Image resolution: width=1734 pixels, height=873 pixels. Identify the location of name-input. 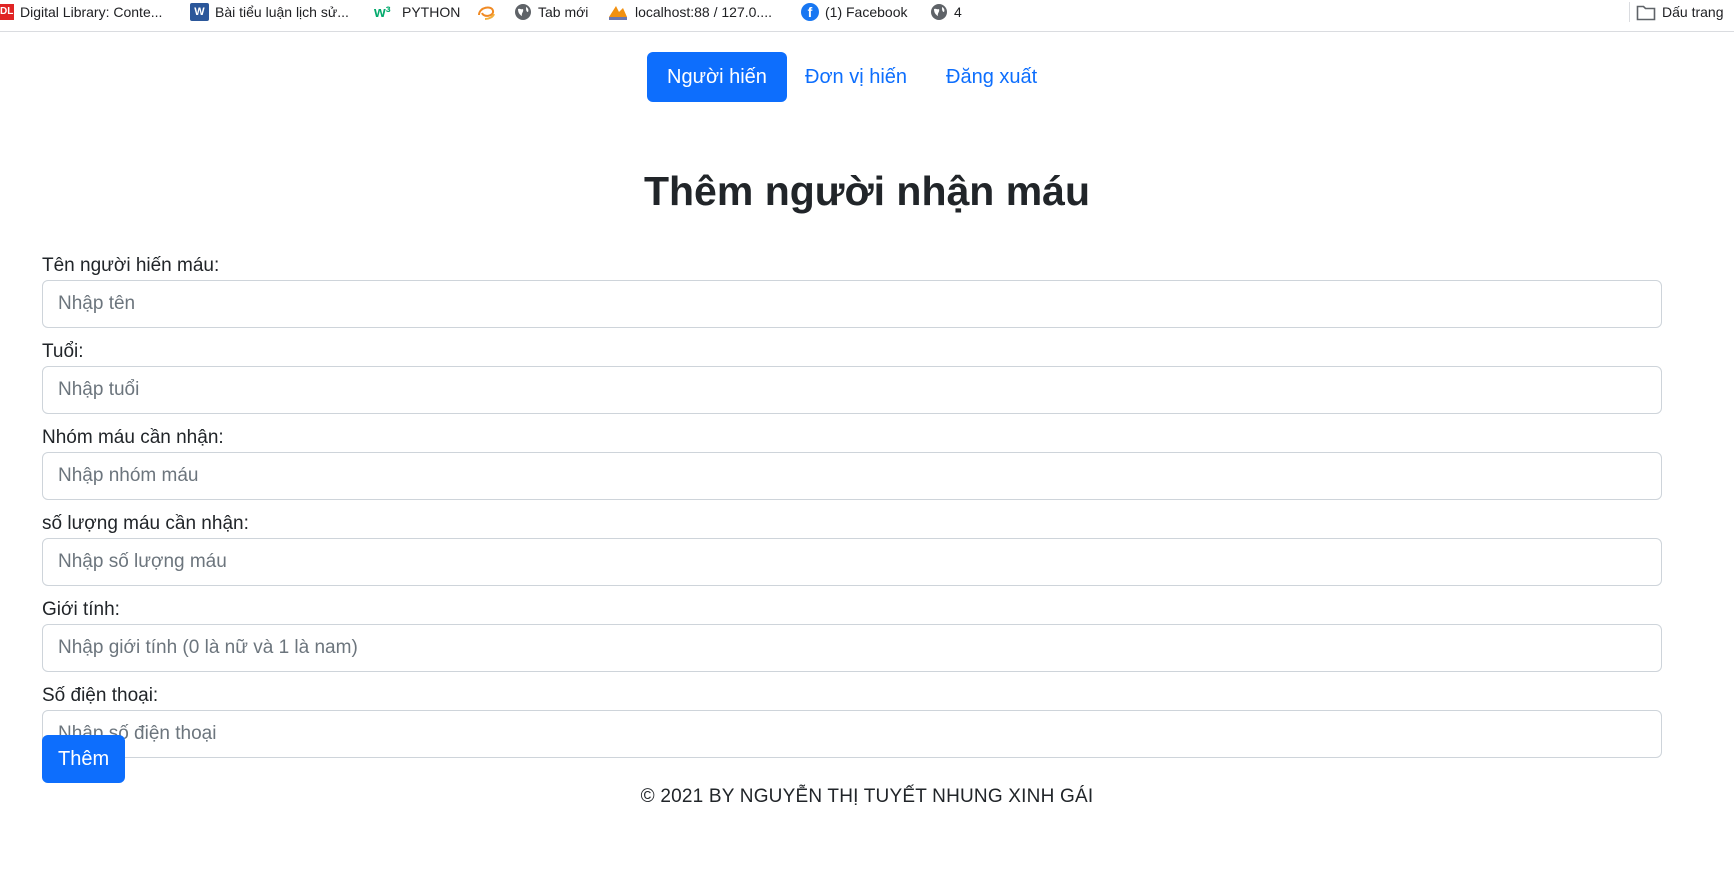
(852, 304).